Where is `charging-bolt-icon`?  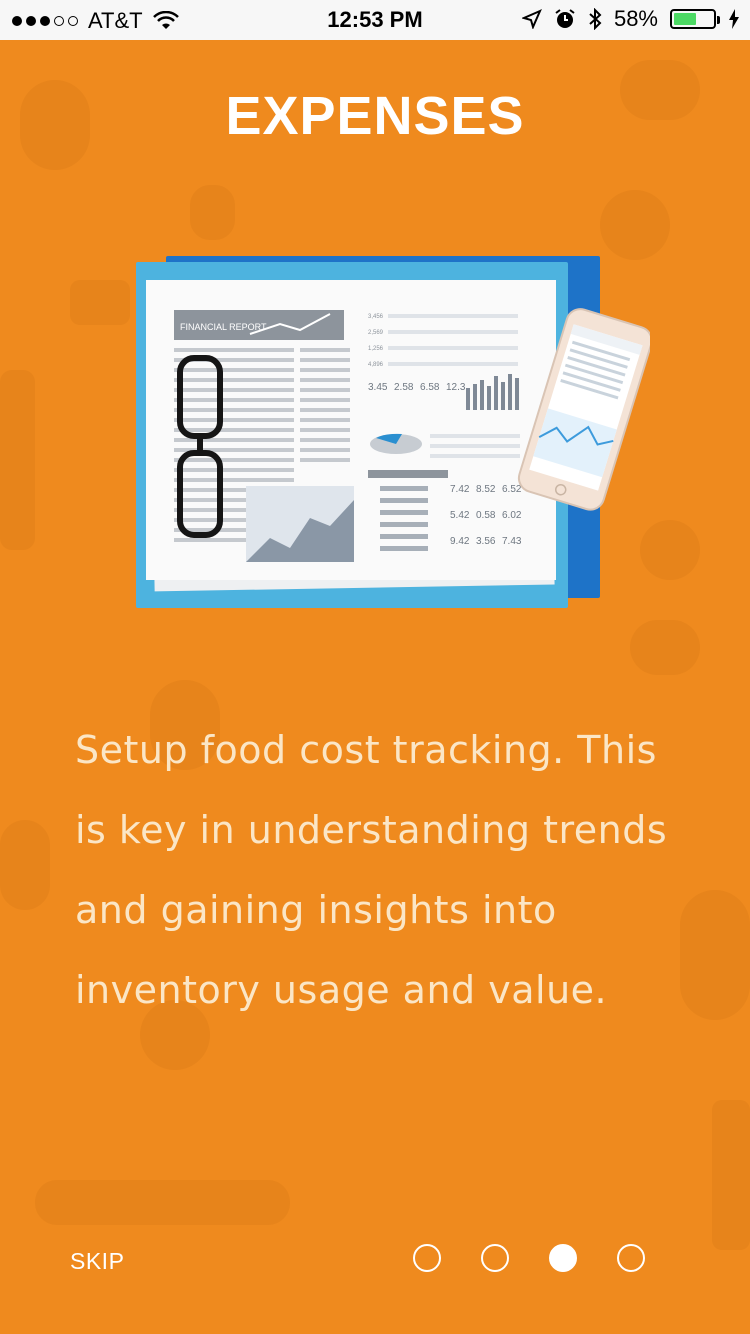
charging-bolt-icon is located at coordinates (734, 19).